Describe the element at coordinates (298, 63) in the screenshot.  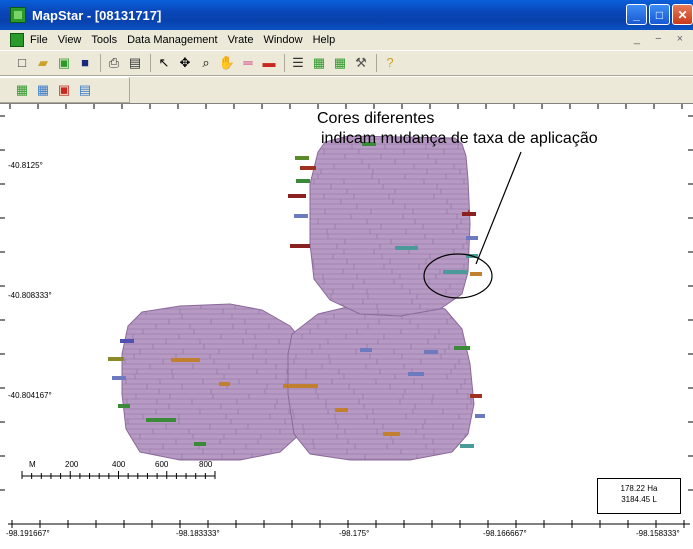
I see `list-icon: ☰` at that location.